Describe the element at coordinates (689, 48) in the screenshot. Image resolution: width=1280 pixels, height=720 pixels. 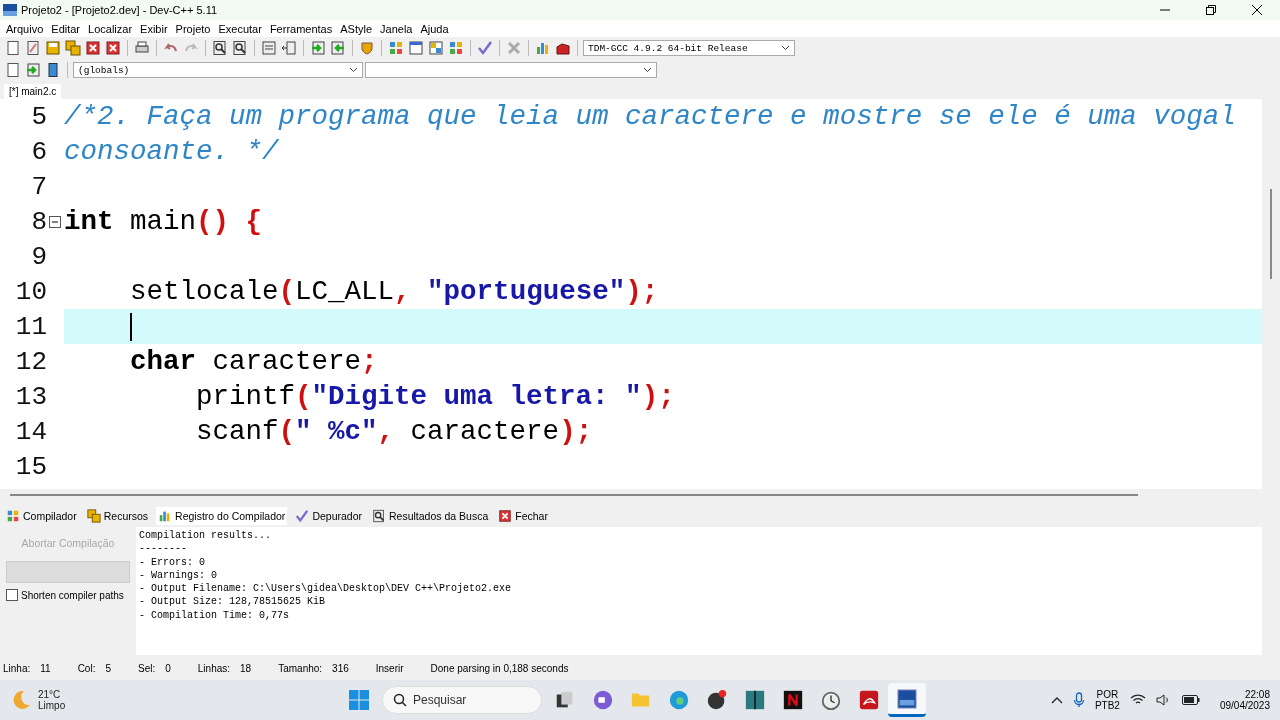
I see `compiler-dropdown: TDM-GCC 4.9.2 64-bit Release` at that location.